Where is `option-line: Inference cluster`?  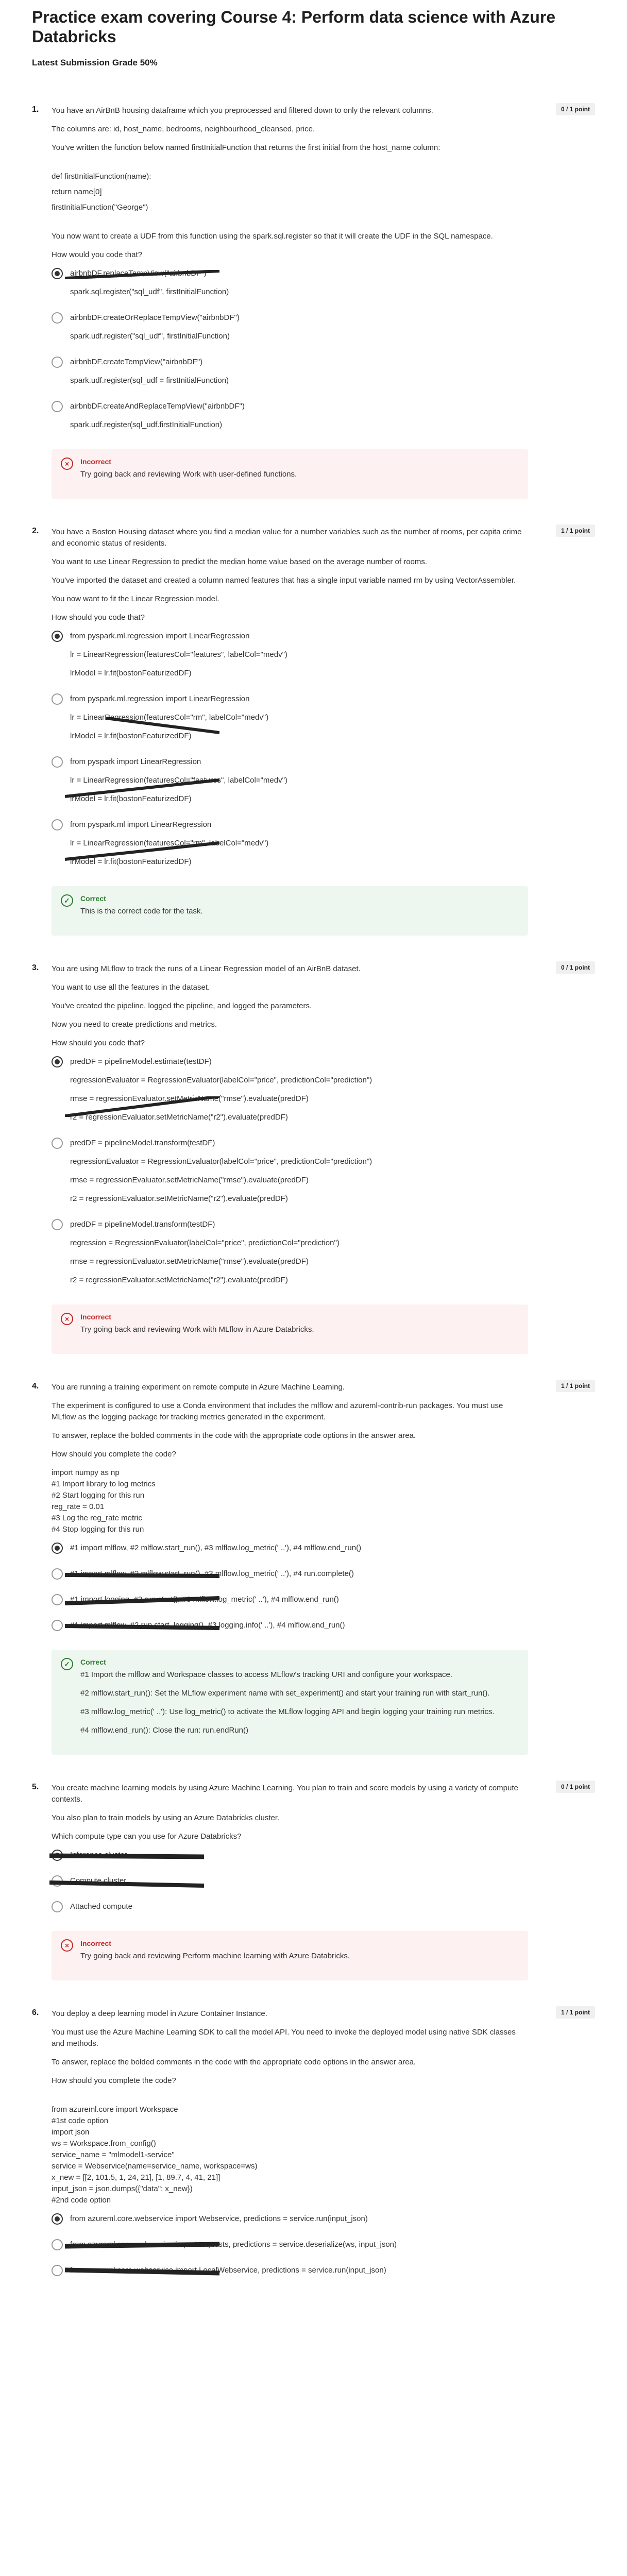
option-line: Inference cluster is located at coordinates (126, 1855).